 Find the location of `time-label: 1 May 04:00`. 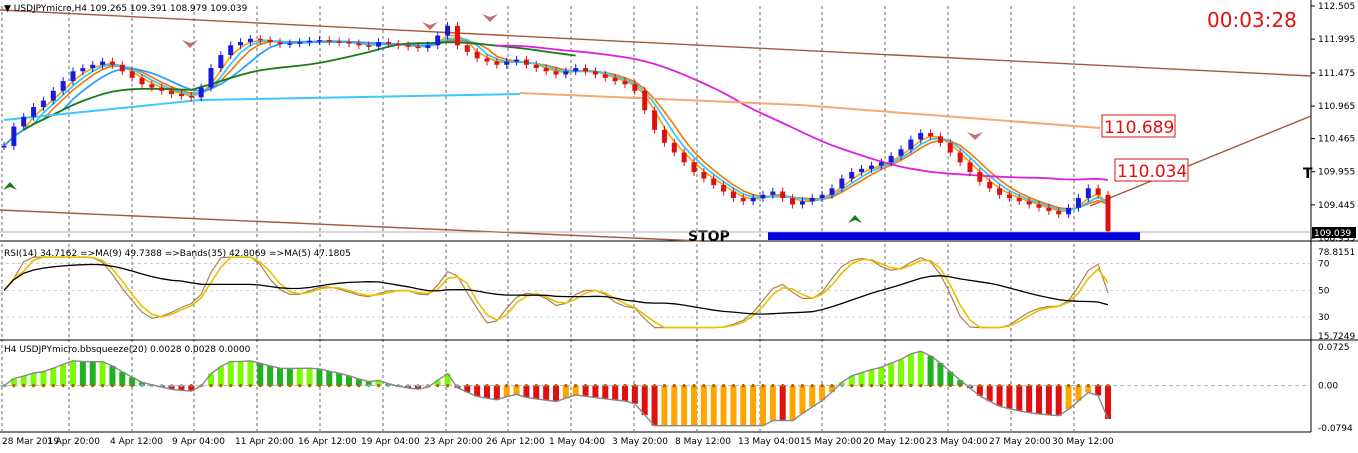

time-label: 1 May 04:00 is located at coordinates (577, 442).